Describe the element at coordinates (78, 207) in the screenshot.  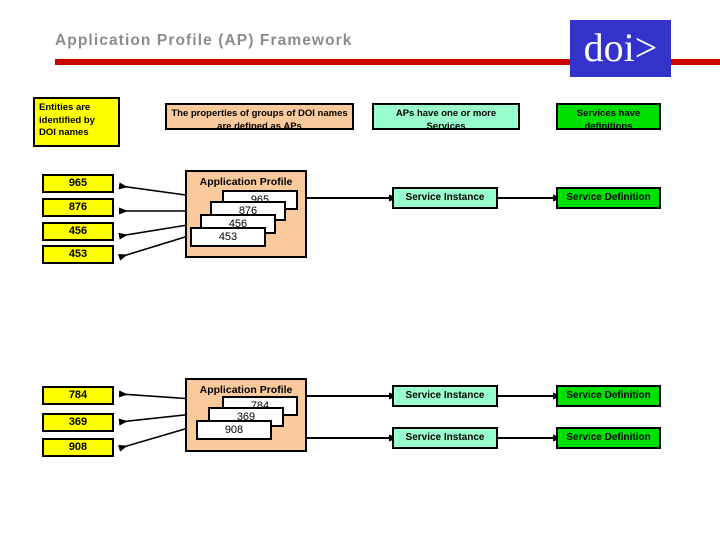
I see `entity-id-box: 876` at that location.